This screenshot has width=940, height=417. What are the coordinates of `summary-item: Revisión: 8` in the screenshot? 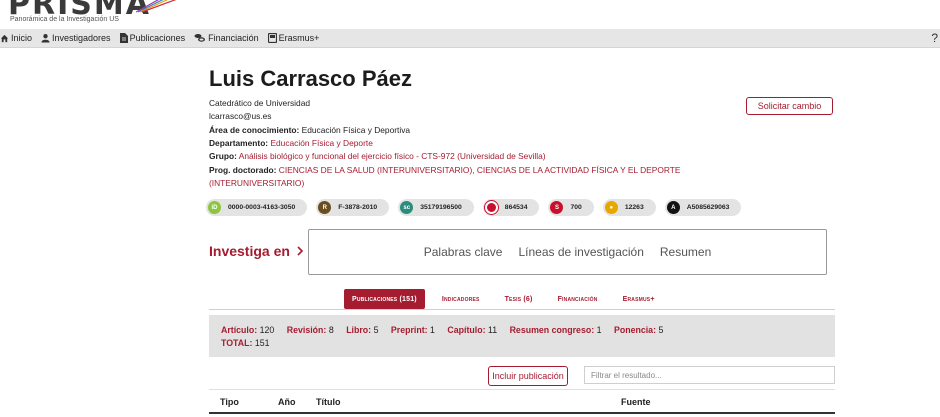 It's located at (310, 330).